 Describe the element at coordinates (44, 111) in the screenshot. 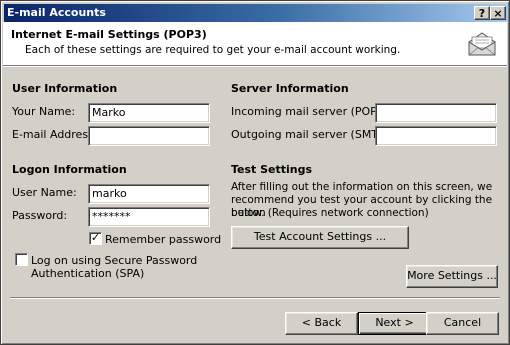

I see `your-name-label: Your Name:` at that location.